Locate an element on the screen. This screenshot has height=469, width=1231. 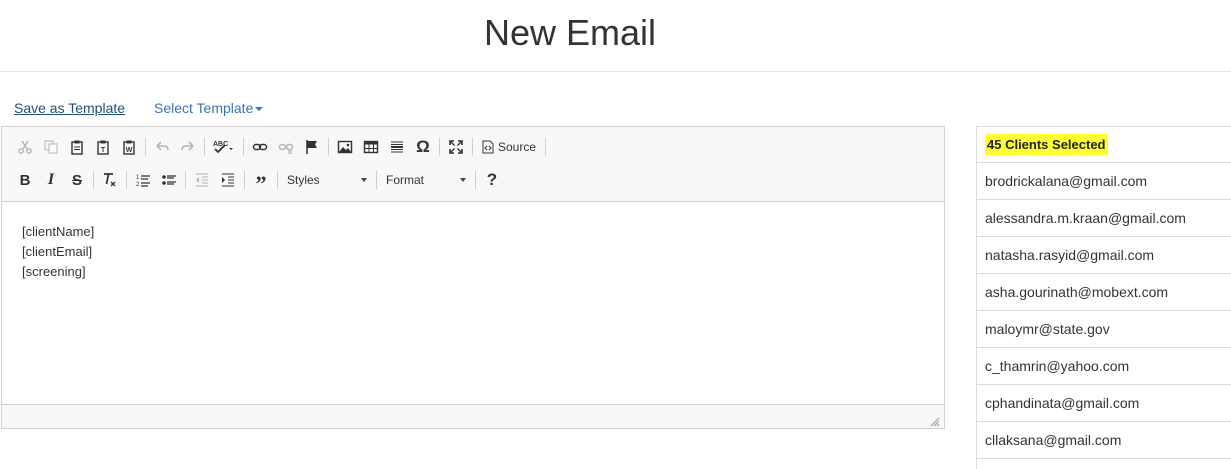
bold-icon: B is located at coordinates (25, 180).